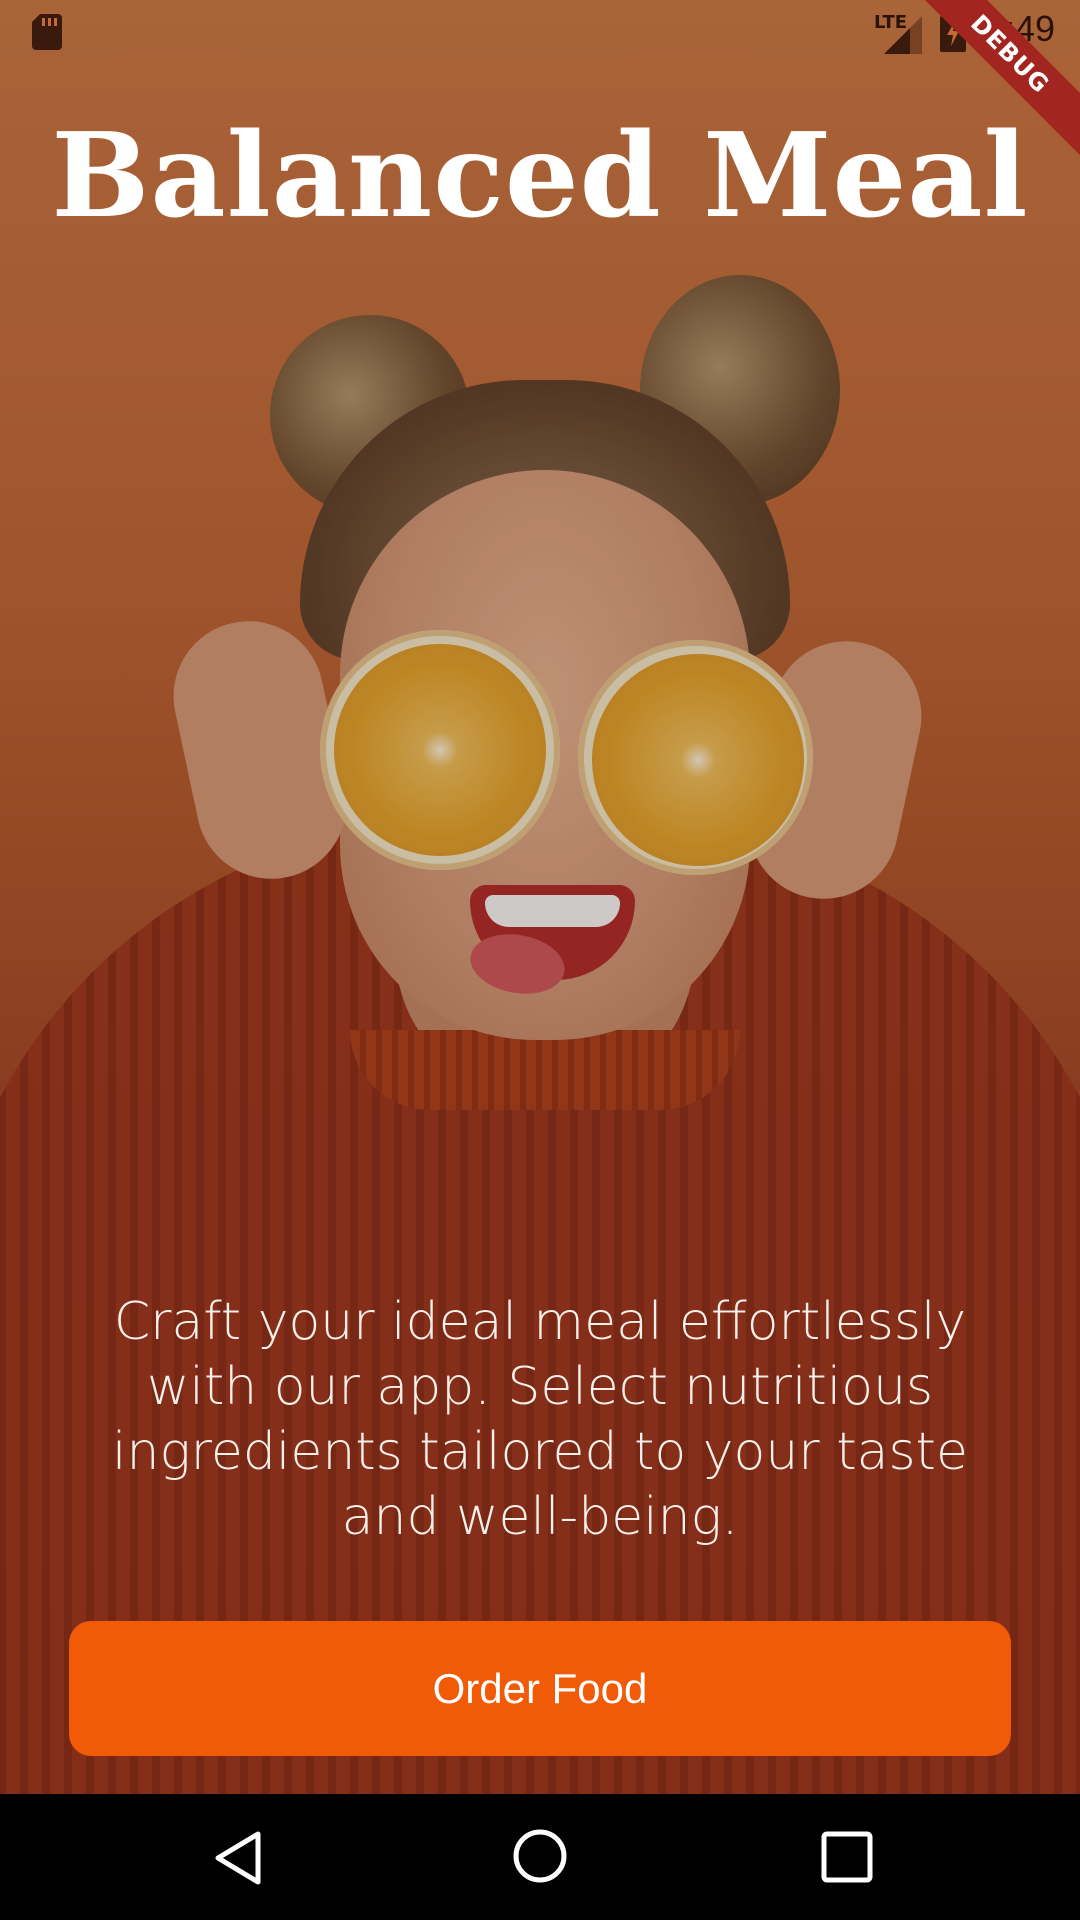 Image resolution: width=1080 pixels, height=1920 pixels. Describe the element at coordinates (847, 1857) in the screenshot. I see `recents-icon` at that location.